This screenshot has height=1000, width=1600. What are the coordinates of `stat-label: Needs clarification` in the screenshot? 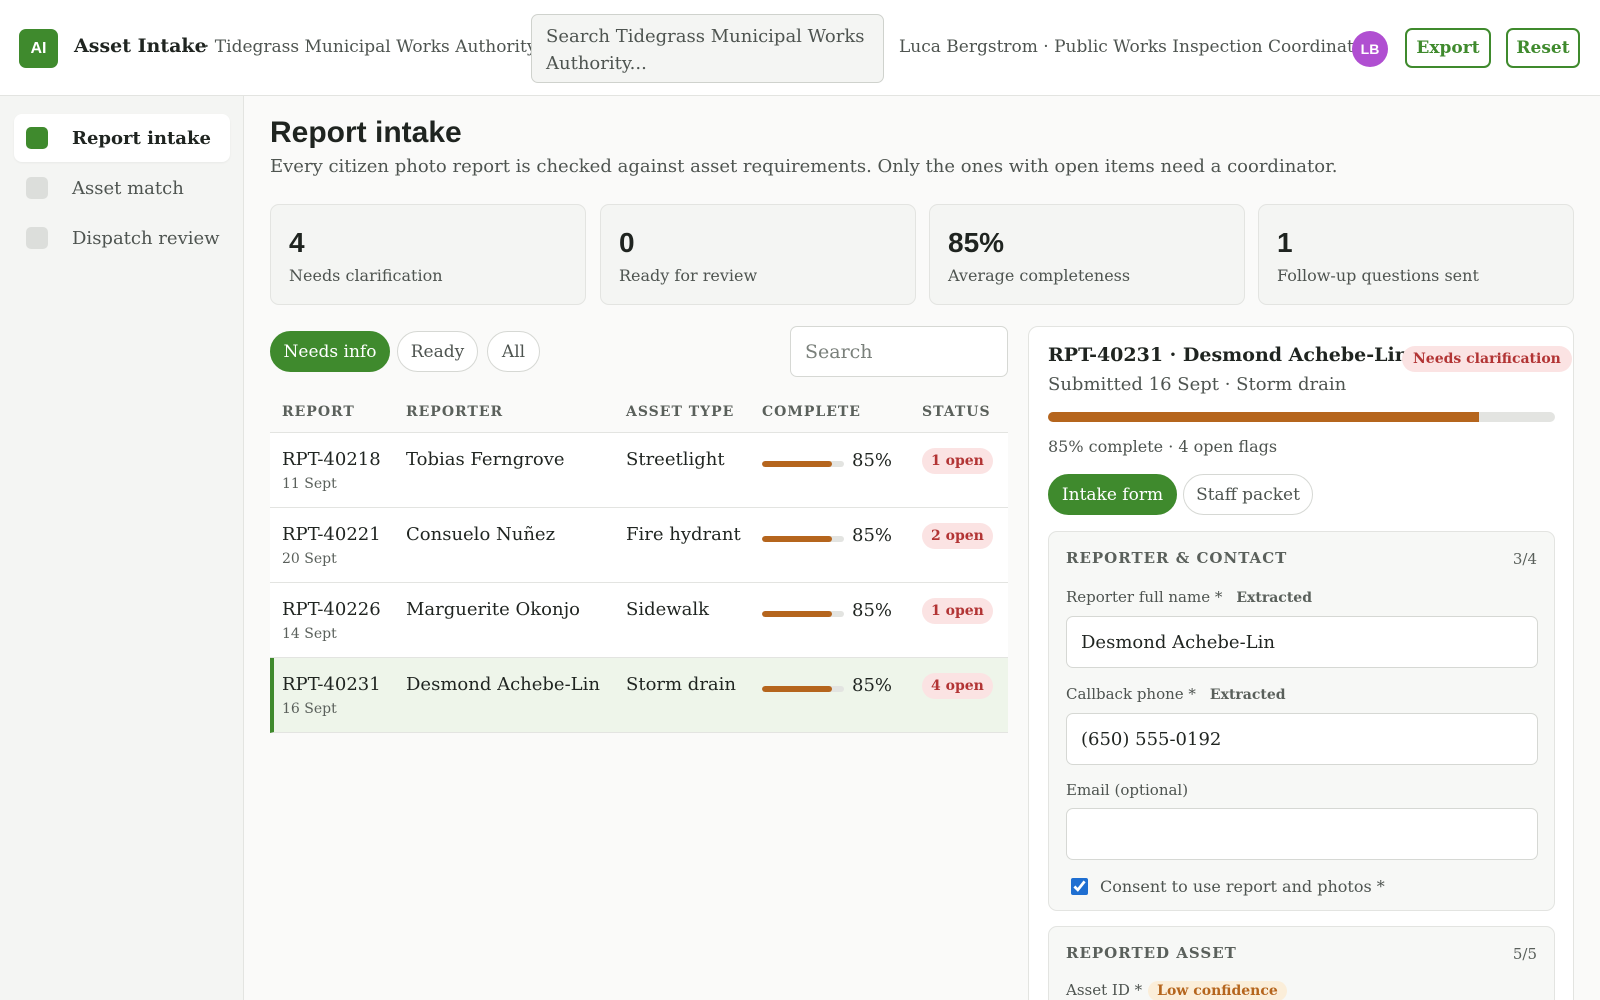 It's located at (366, 275).